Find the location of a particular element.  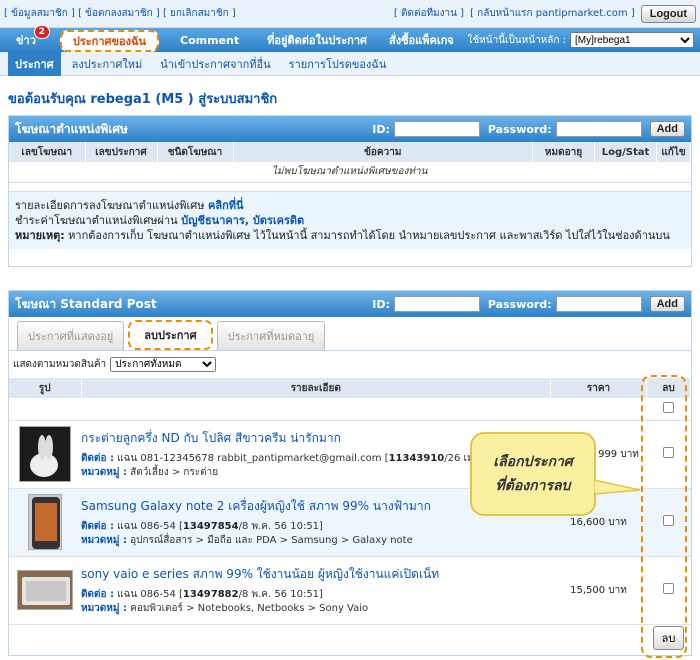

col-price: ราคา is located at coordinates (598, 388).